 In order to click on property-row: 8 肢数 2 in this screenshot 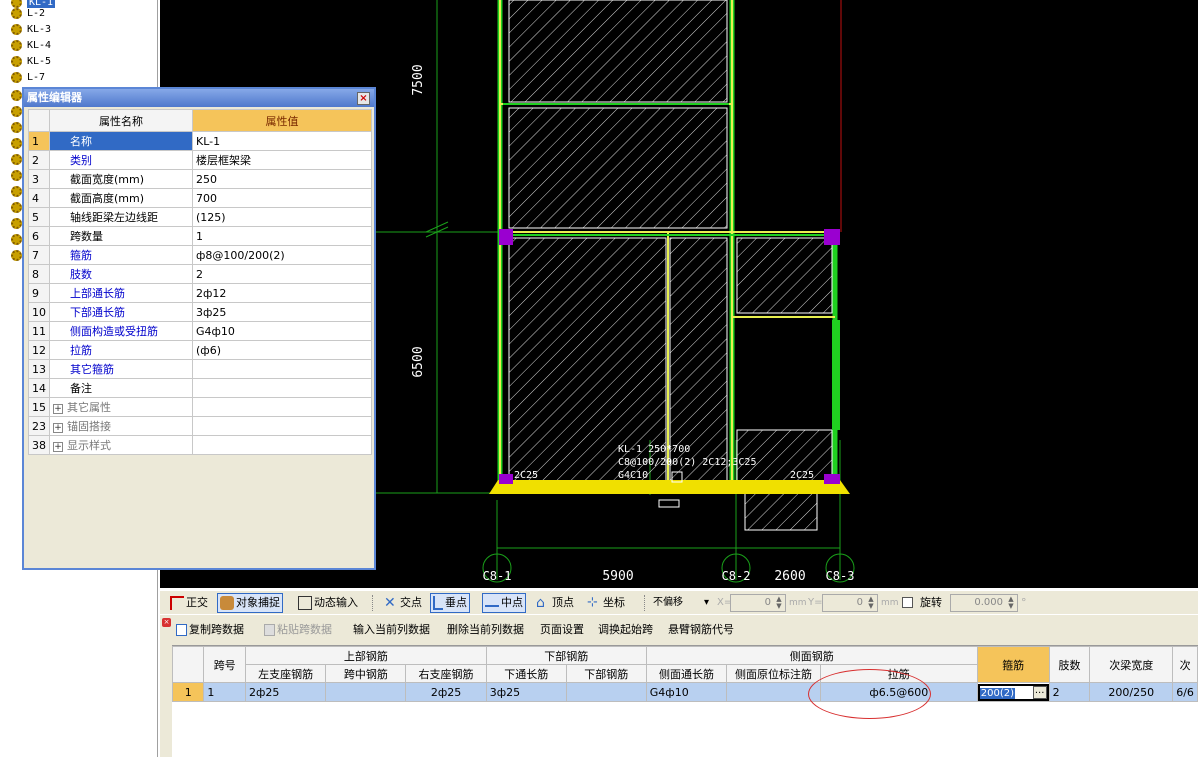, I will do `click(200, 274)`.